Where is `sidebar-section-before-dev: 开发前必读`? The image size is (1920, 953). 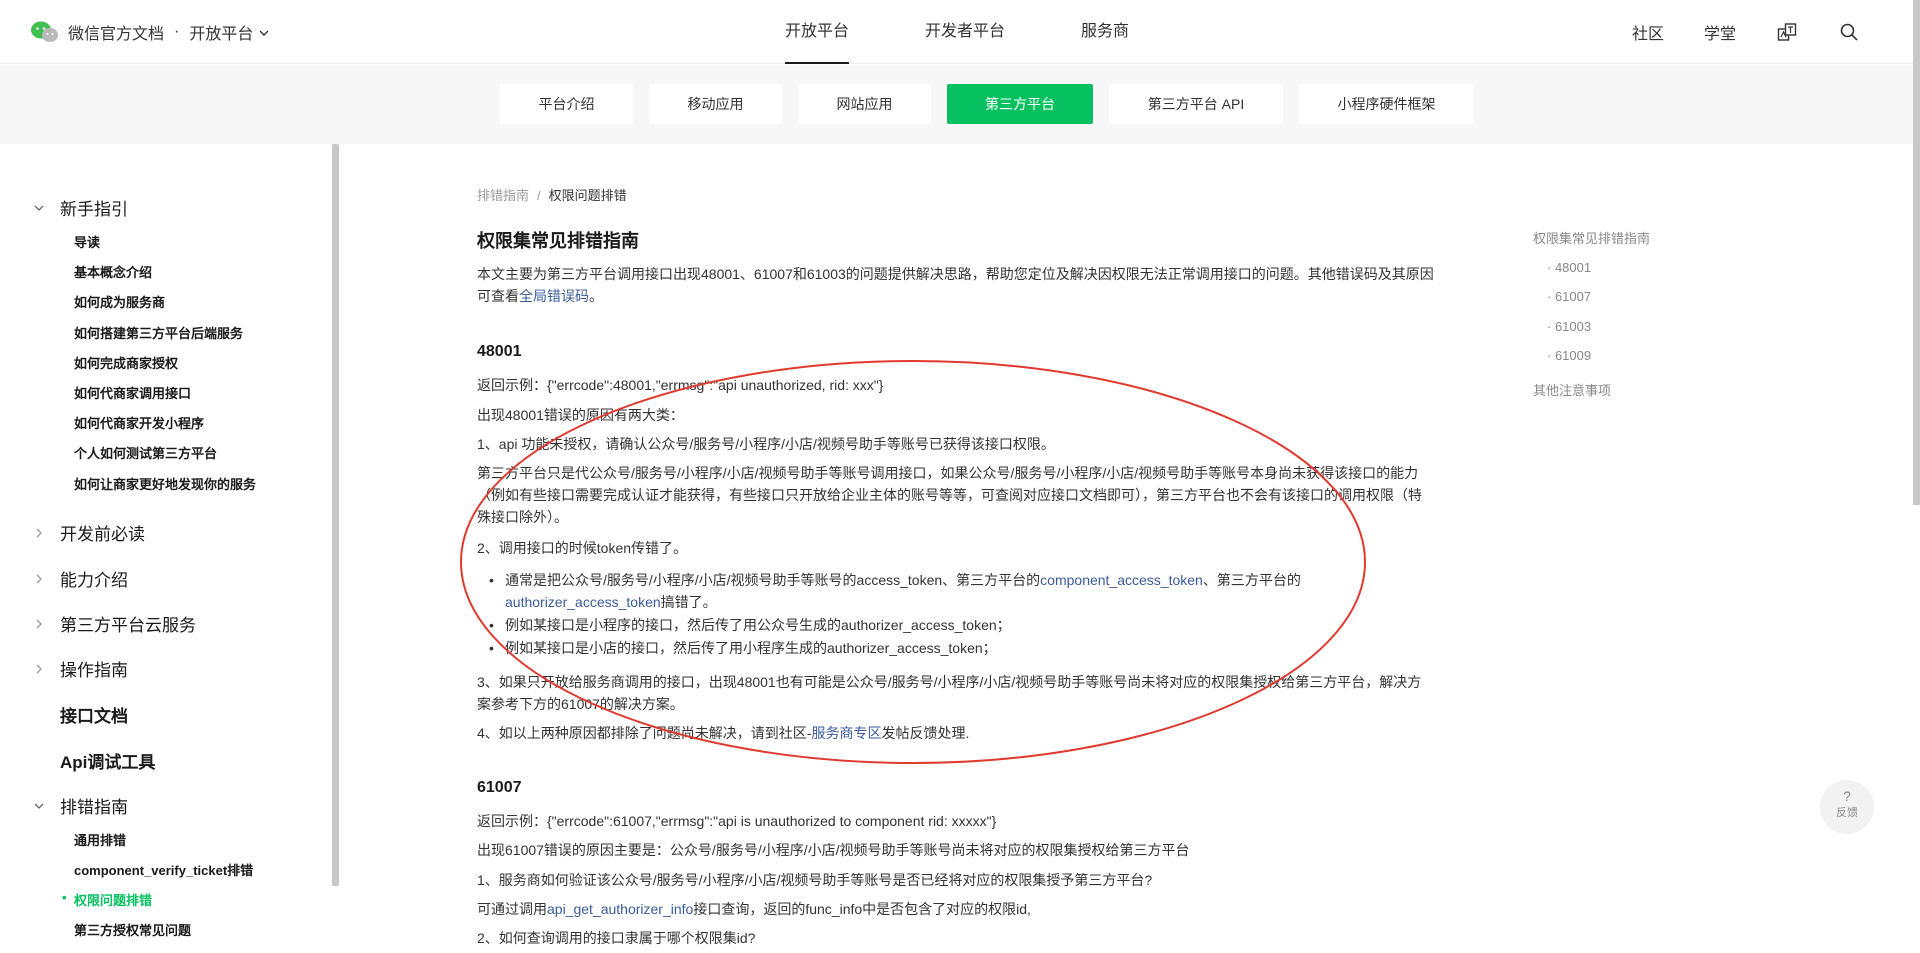
sidebar-section-before-dev: 开发前必读 is located at coordinates (88, 532).